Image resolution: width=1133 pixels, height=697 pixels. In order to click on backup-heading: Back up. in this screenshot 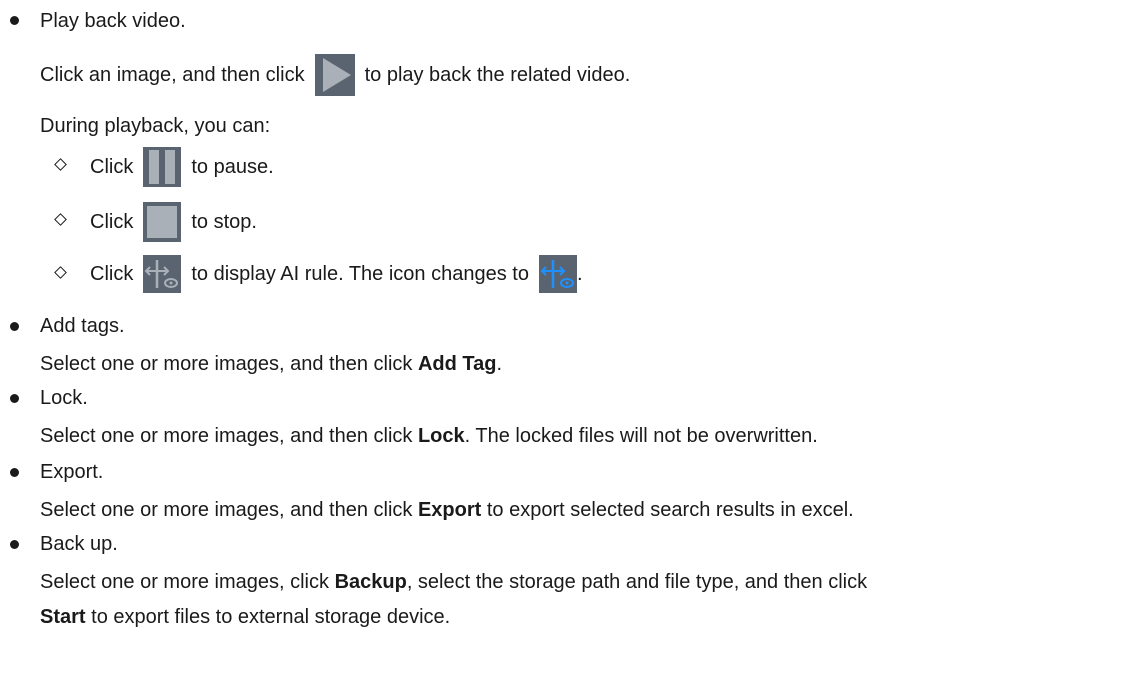, I will do `click(79, 544)`.